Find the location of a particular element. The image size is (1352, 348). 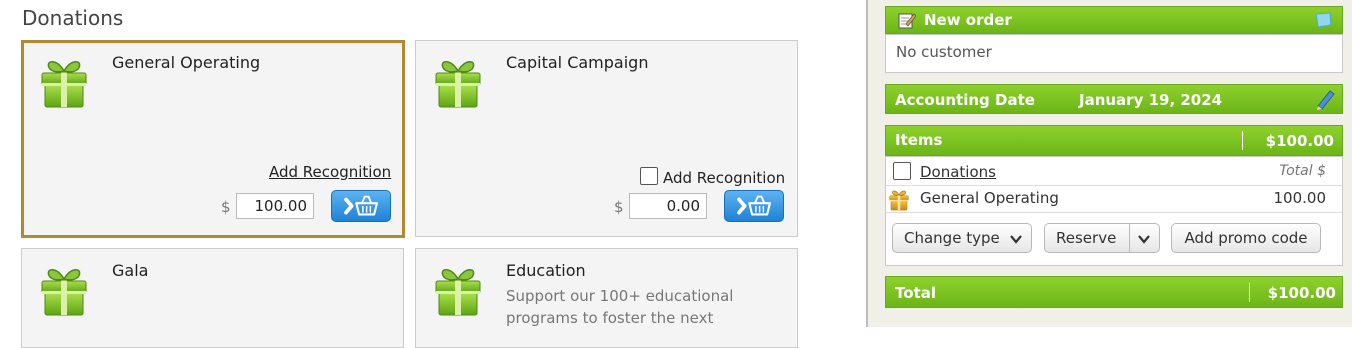

customer-text: No customer is located at coordinates (944, 52).